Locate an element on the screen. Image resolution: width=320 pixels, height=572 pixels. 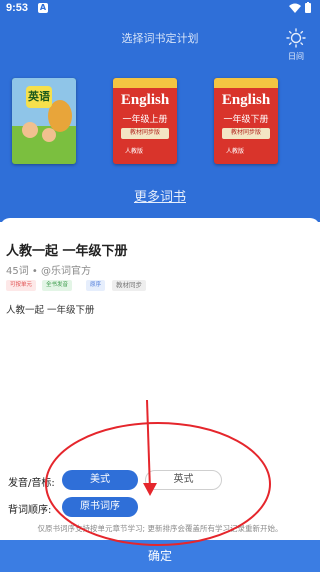
theme-label: 日间 is located at coordinates (296, 56).